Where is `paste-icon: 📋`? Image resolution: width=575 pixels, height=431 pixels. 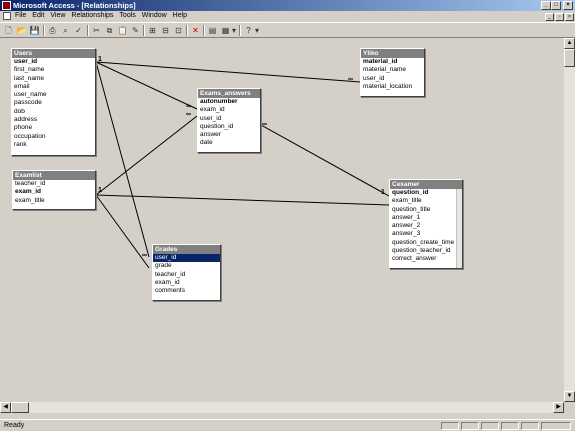 paste-icon: 📋 is located at coordinates (122, 30).